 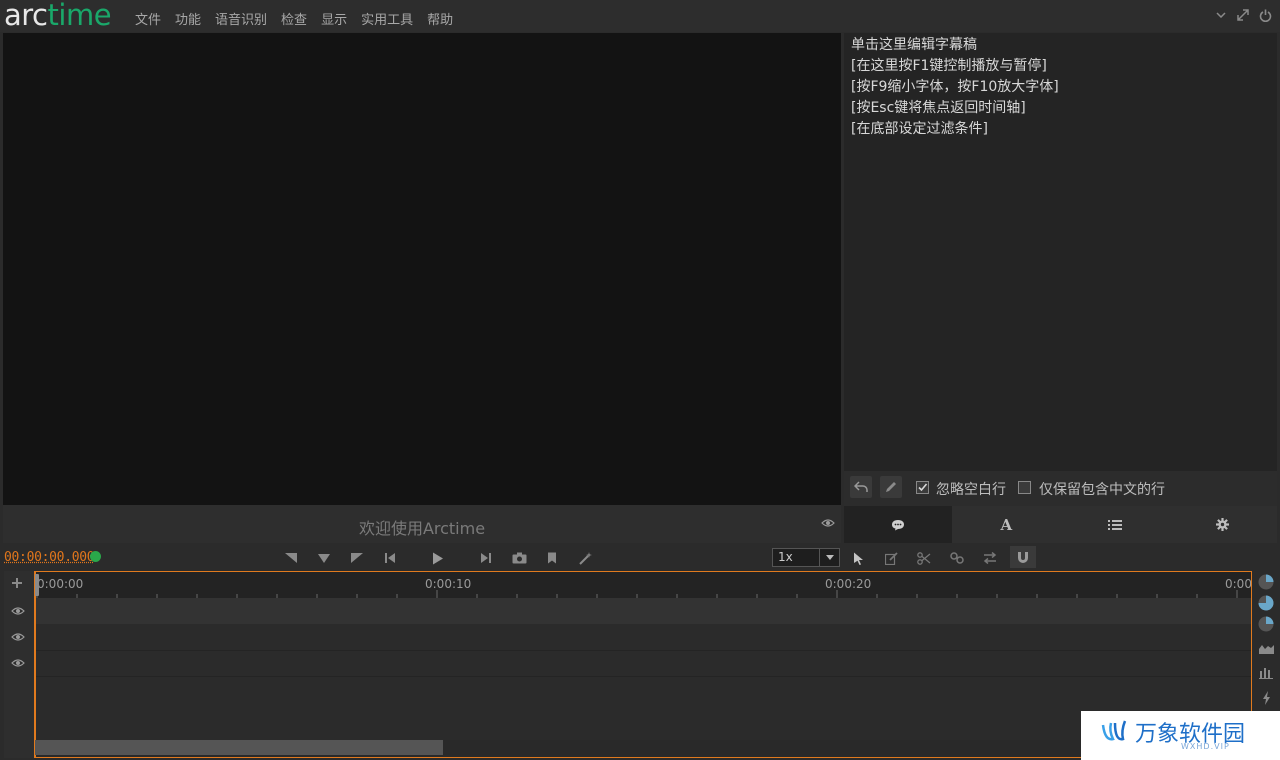 What do you see at coordinates (891, 558) in the screenshot?
I see `edit-tool-icon` at bounding box center [891, 558].